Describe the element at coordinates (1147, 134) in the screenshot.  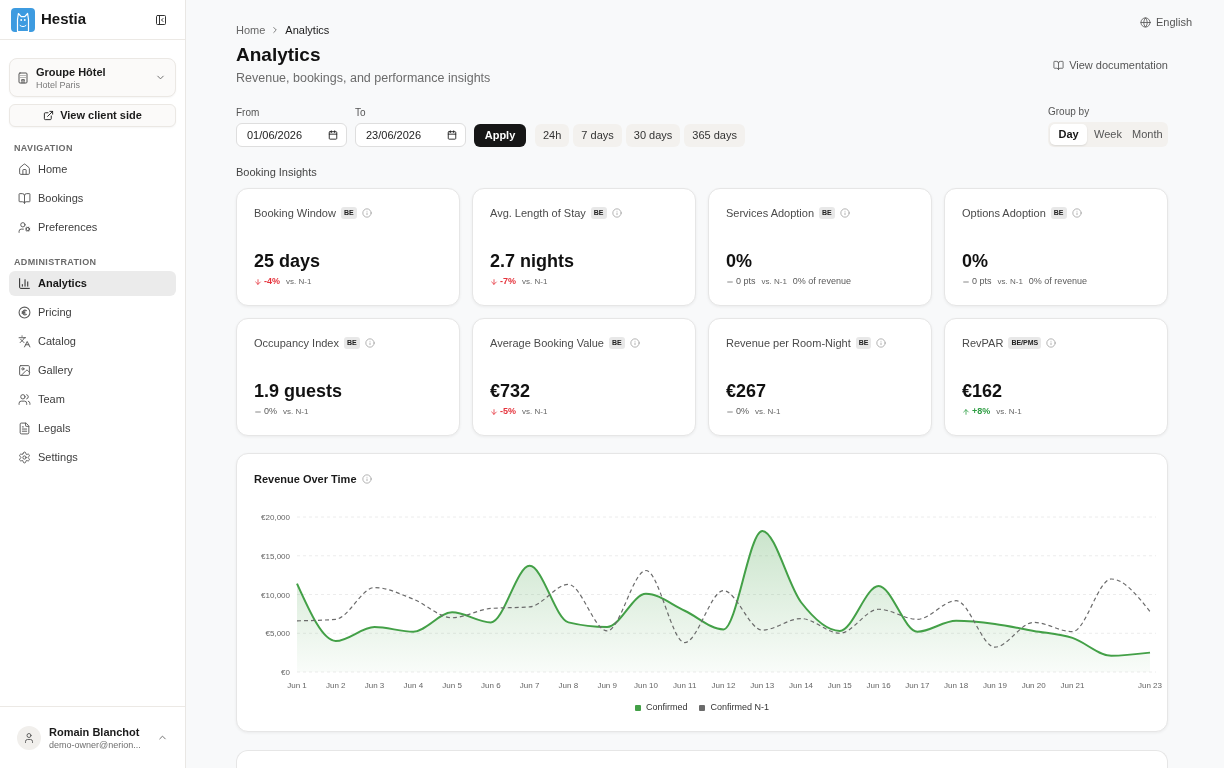
I see `group-by-option: Month` at that location.